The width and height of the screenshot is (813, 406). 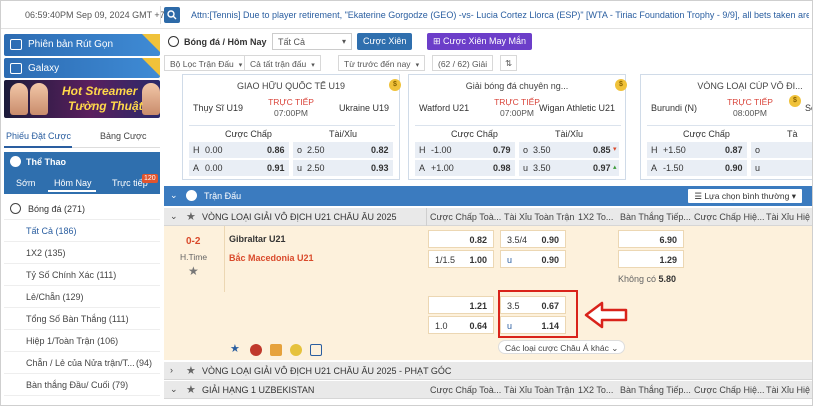 I want to click on odds-row: A -1.50 0.90 u, so click(x=729, y=168).